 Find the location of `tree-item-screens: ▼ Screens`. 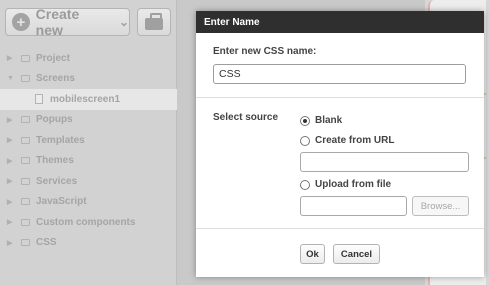

tree-item-screens: ▼ Screens is located at coordinates (88, 79).